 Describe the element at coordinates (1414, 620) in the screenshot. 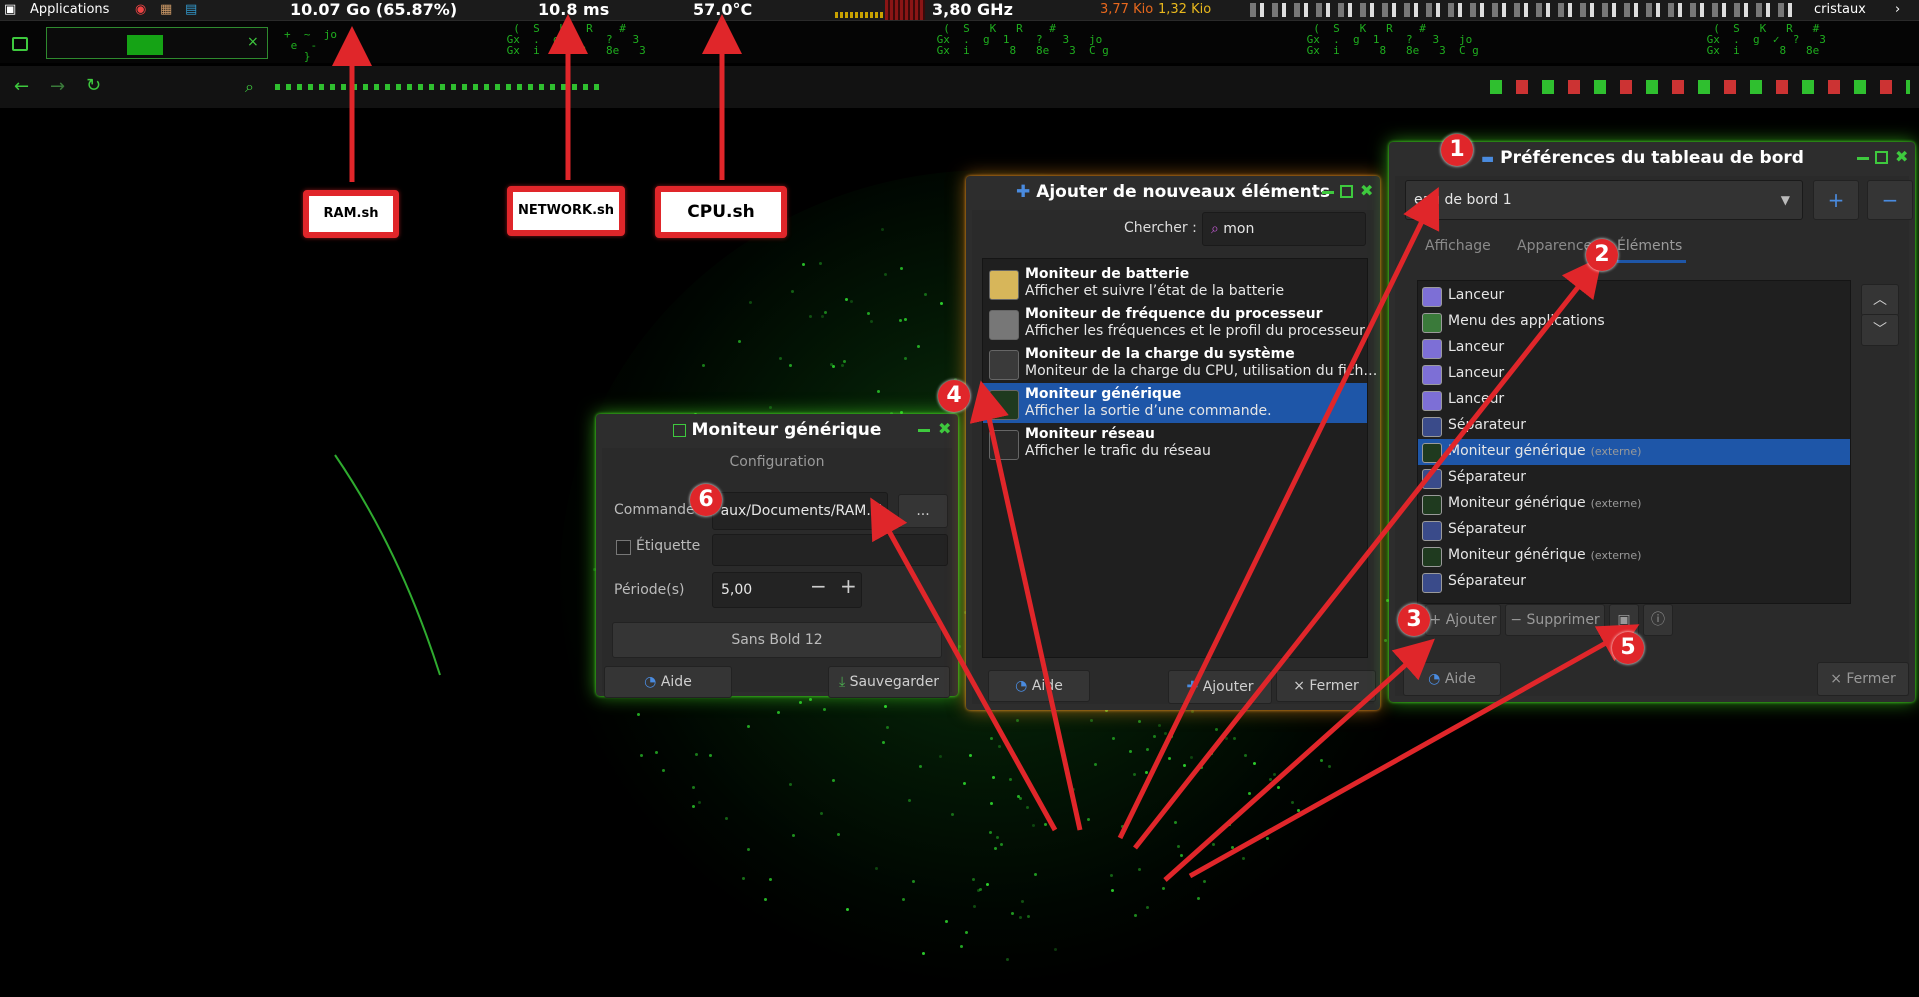

I see `badge-3: 3` at that location.